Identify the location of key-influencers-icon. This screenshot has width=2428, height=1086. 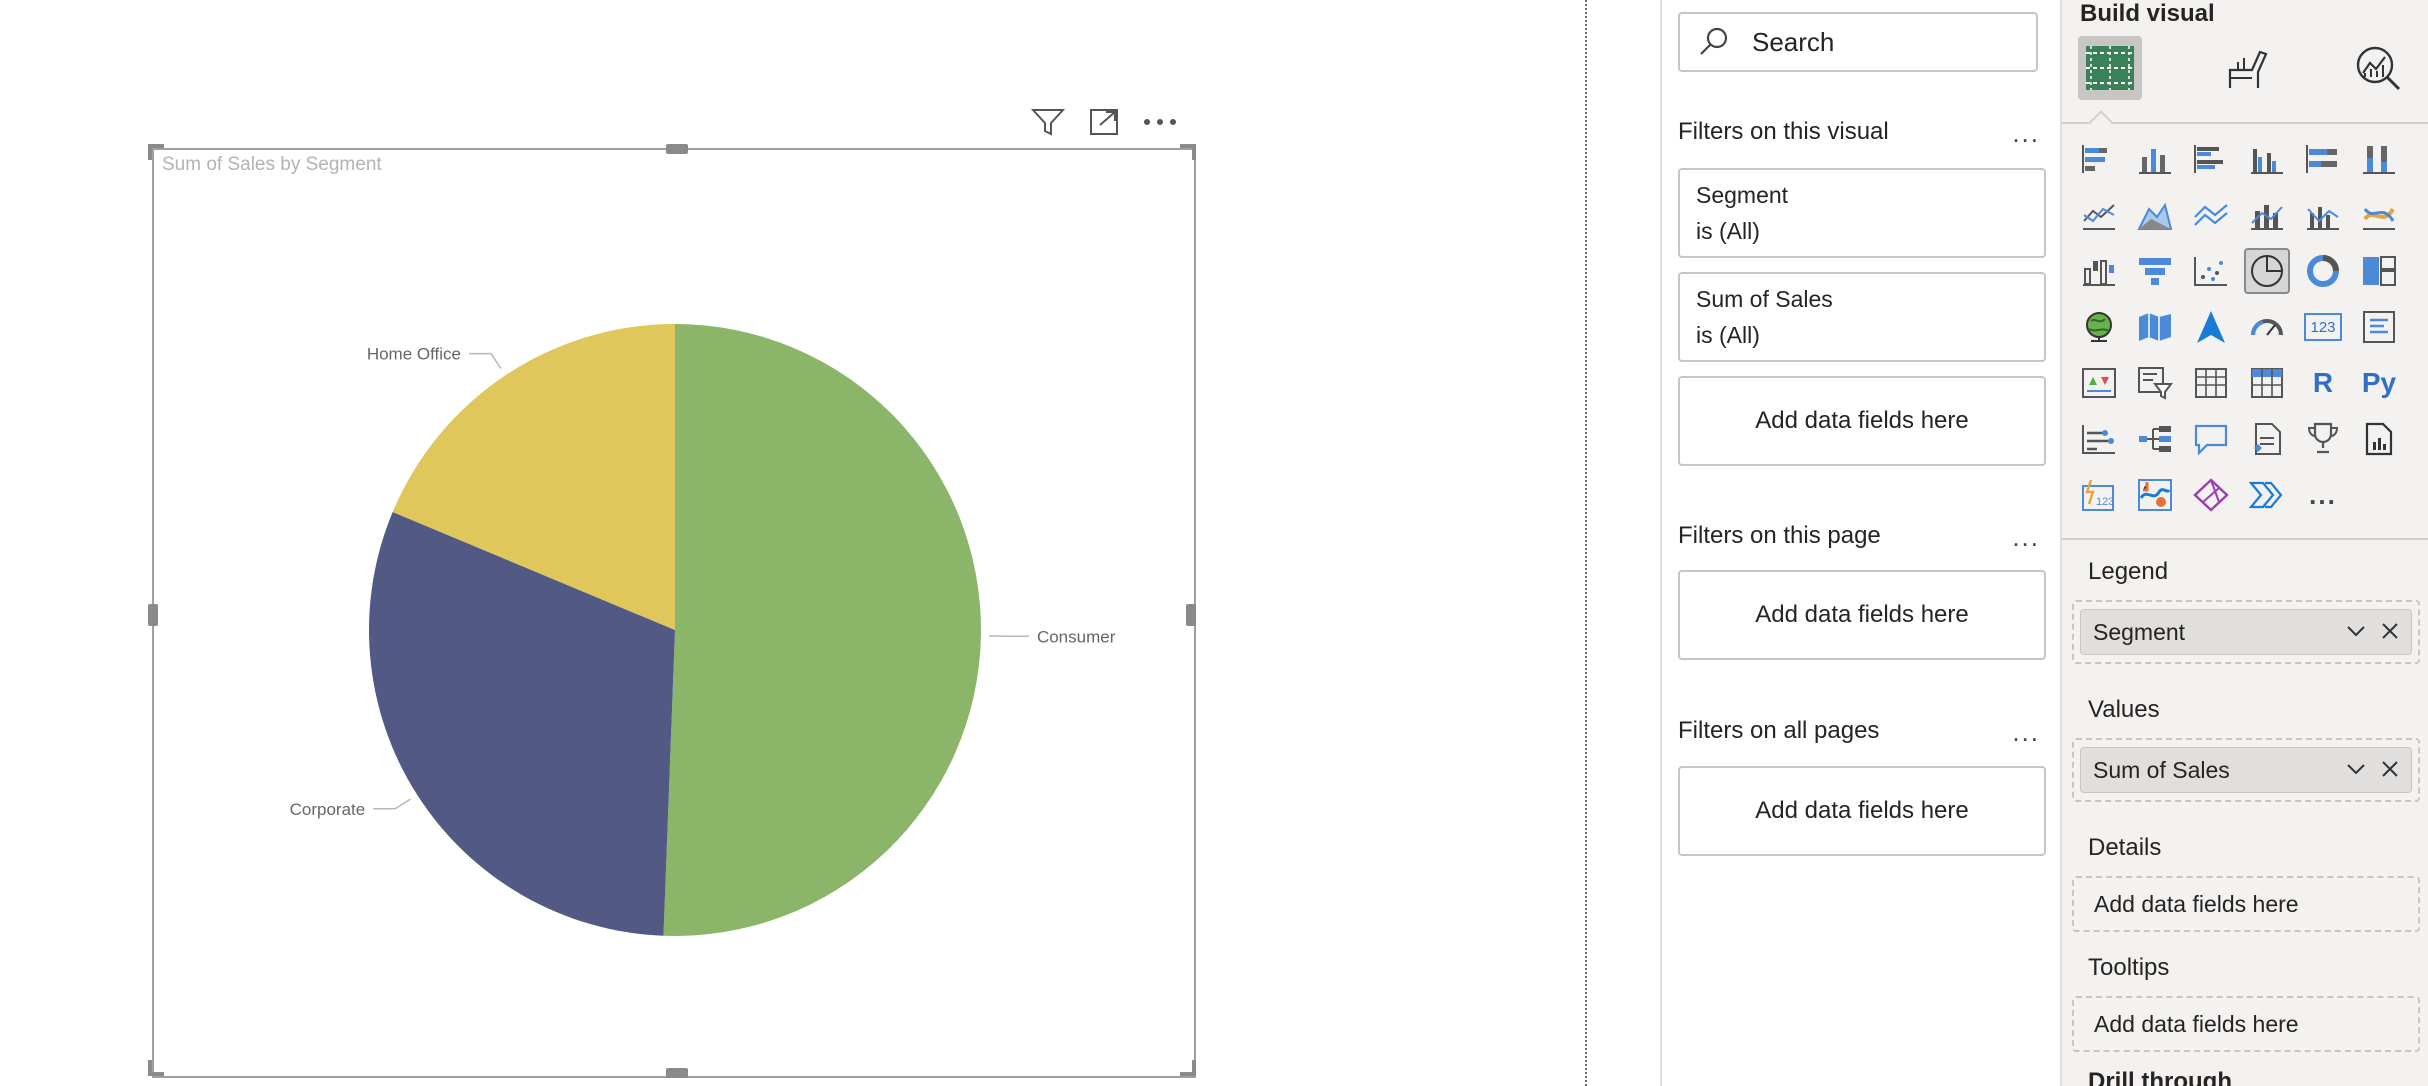
(2099, 439).